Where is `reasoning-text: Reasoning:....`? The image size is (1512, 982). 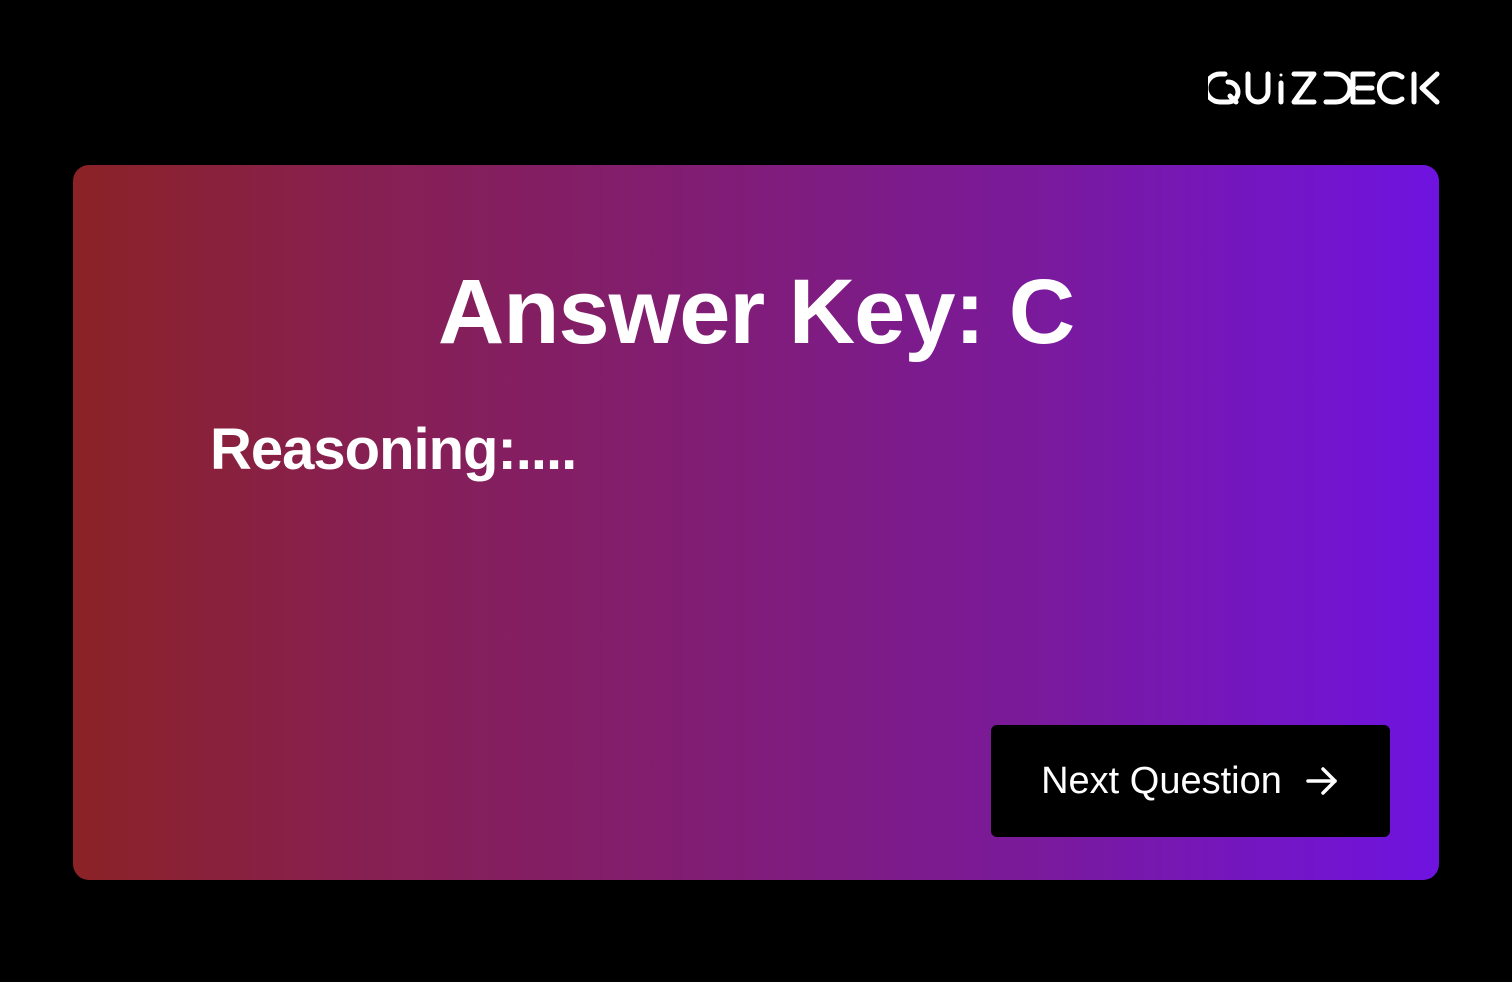 reasoning-text: Reasoning:.... is located at coordinates (393, 449).